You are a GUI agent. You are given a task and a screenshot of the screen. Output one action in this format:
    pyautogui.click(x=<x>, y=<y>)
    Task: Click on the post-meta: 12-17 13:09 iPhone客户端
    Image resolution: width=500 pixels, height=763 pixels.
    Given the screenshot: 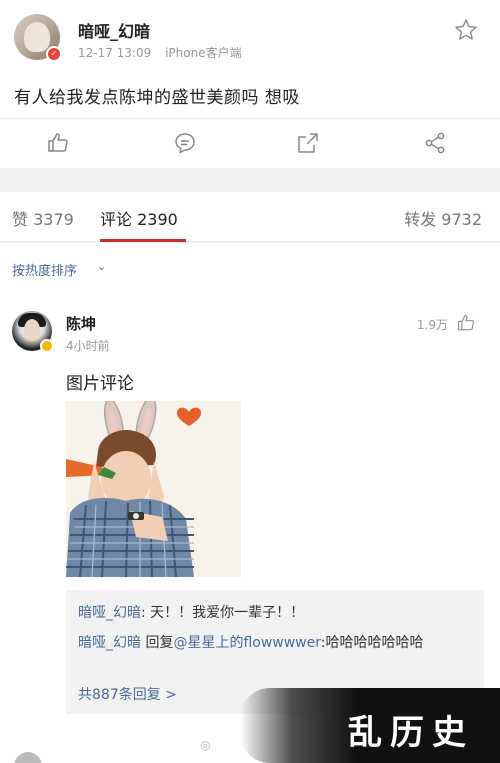 What is the action you would take?
    pyautogui.click(x=160, y=52)
    